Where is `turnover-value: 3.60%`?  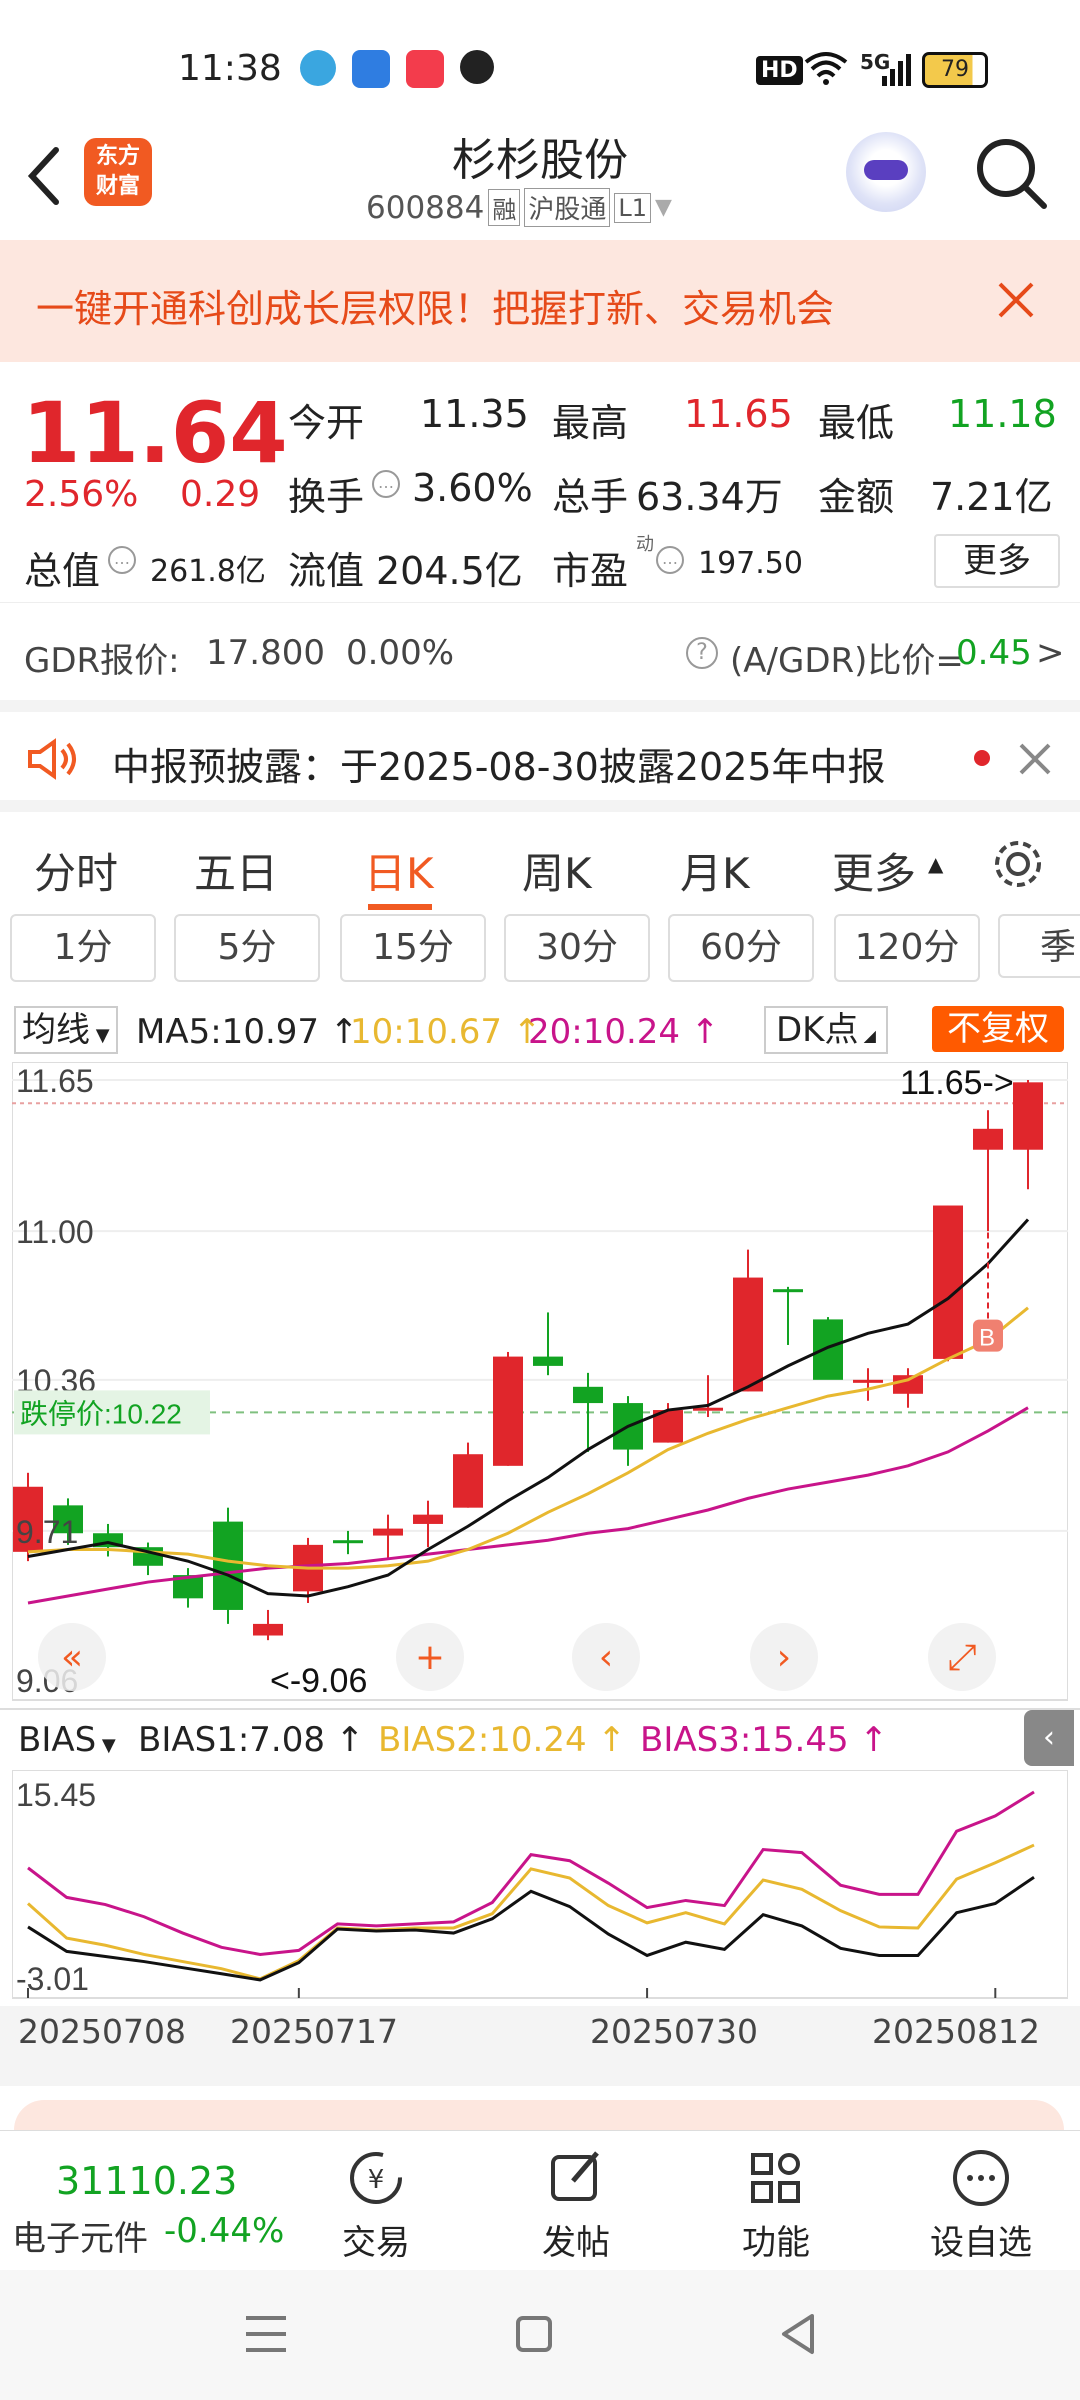 turnover-value: 3.60% is located at coordinates (472, 488).